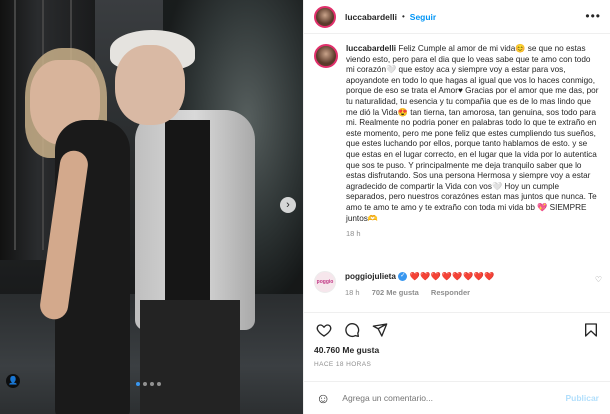  I want to click on author-username: luccabardelli, so click(371, 17).